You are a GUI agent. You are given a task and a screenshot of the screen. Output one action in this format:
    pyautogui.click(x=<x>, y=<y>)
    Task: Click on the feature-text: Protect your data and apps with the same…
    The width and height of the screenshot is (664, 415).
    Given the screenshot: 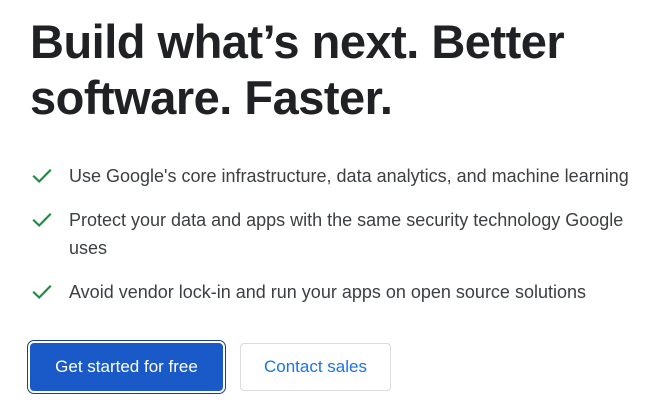 What is the action you would take?
    pyautogui.click(x=346, y=234)
    